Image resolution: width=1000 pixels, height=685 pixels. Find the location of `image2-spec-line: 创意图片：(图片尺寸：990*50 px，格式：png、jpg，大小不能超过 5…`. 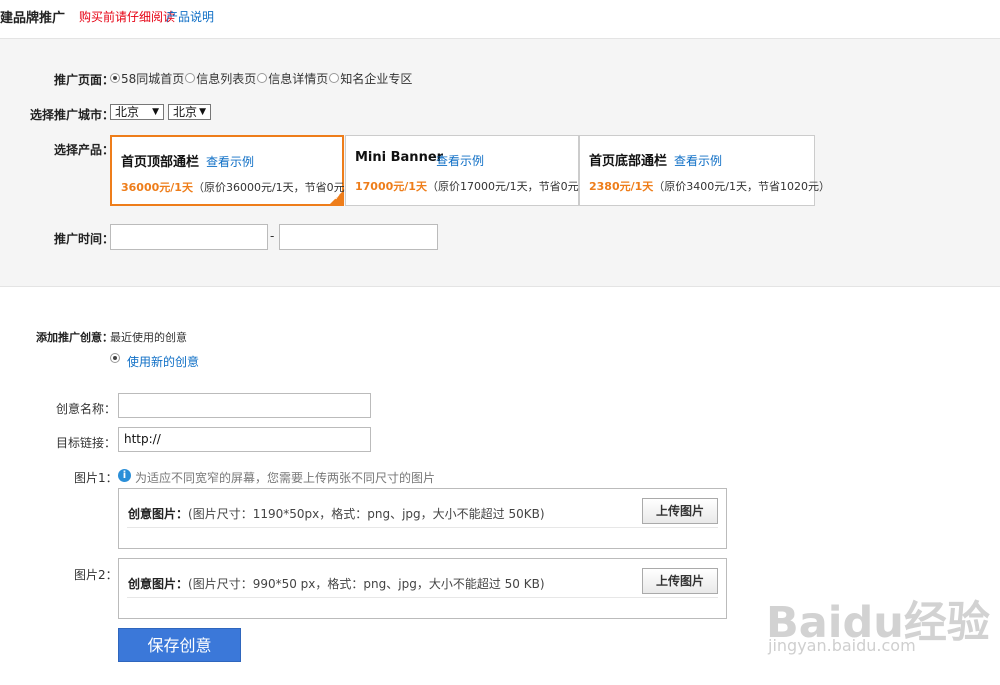

image2-spec-line: 创意图片：(图片尺寸：990*50 px，格式：png、jpg，大小不能超过 5… is located at coordinates (336, 583).